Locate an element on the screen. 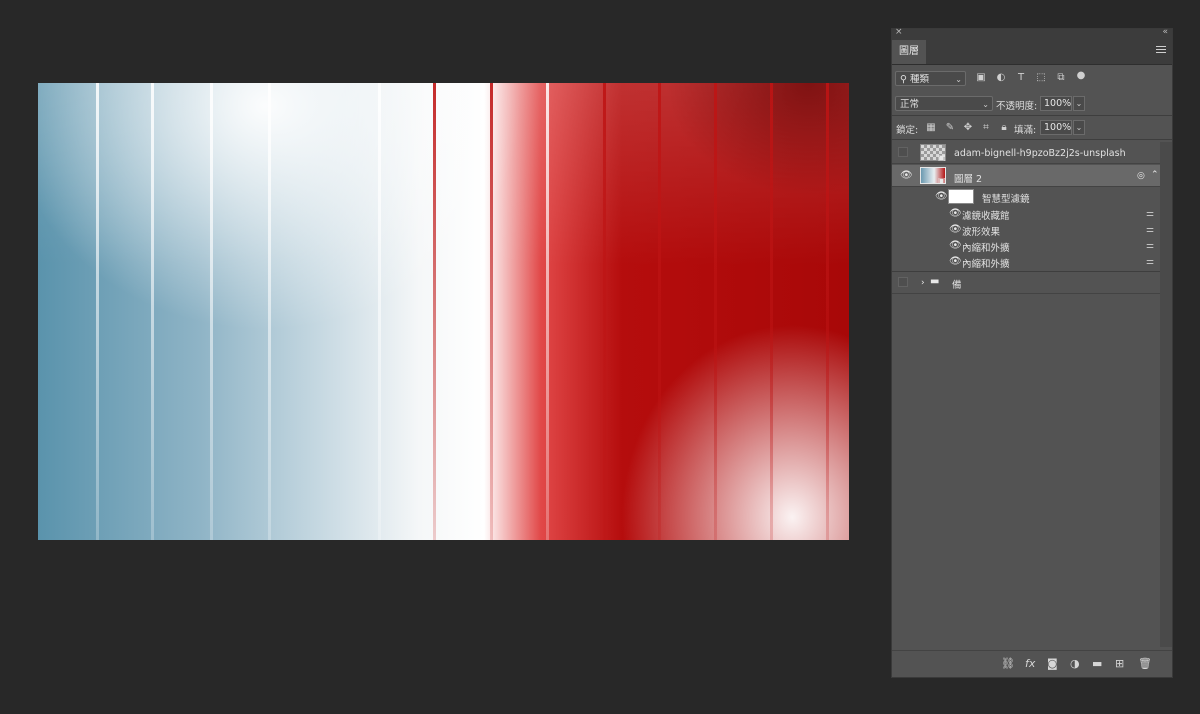 The width and height of the screenshot is (1200, 714). fill-input: 100% is located at coordinates (1056, 127).